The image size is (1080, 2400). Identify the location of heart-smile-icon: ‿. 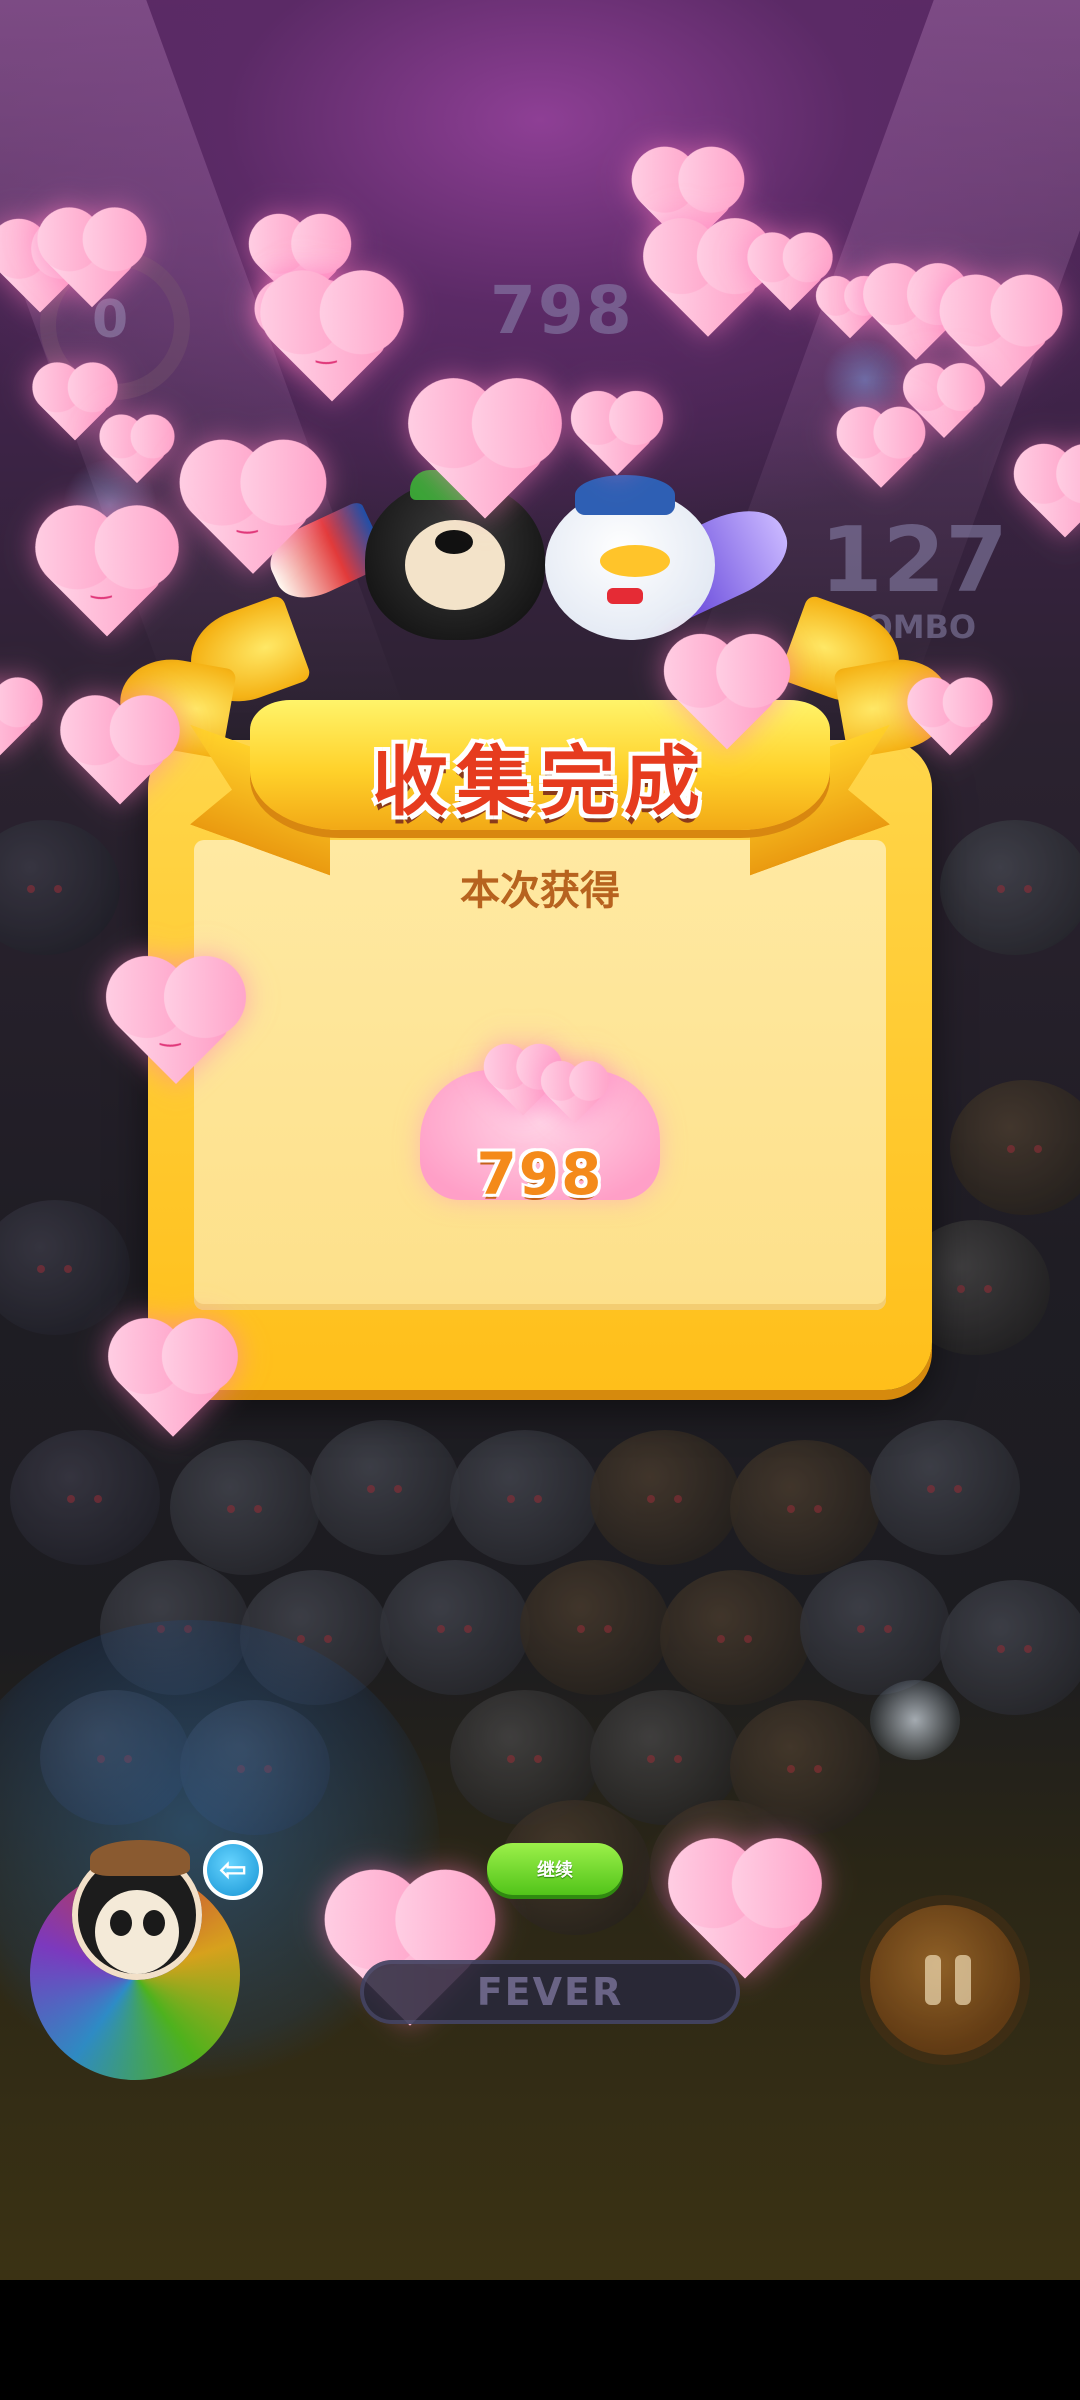
(332, 342).